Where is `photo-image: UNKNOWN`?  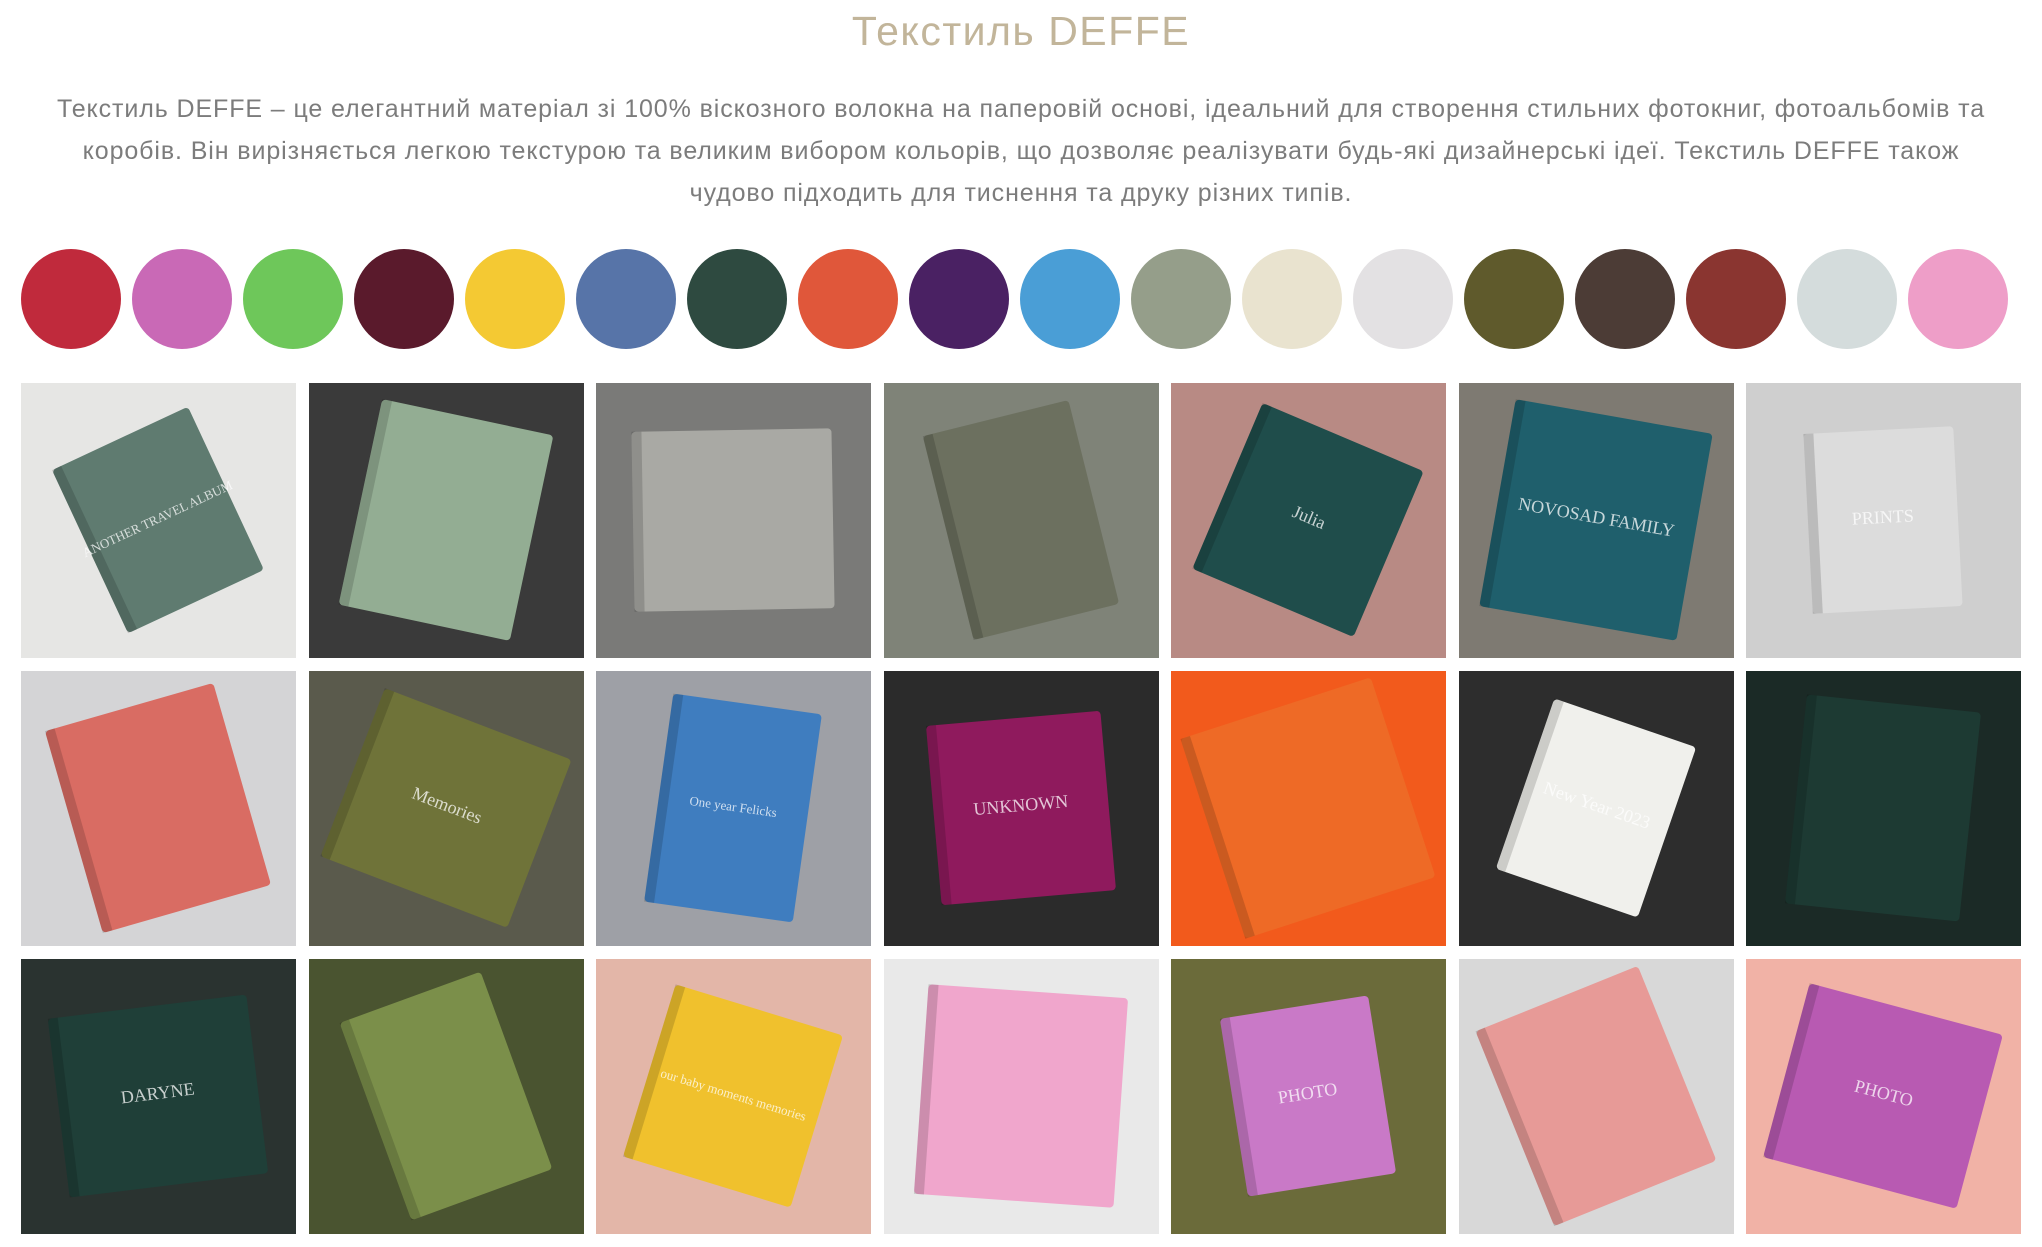
photo-image: UNKNOWN is located at coordinates (1021, 808).